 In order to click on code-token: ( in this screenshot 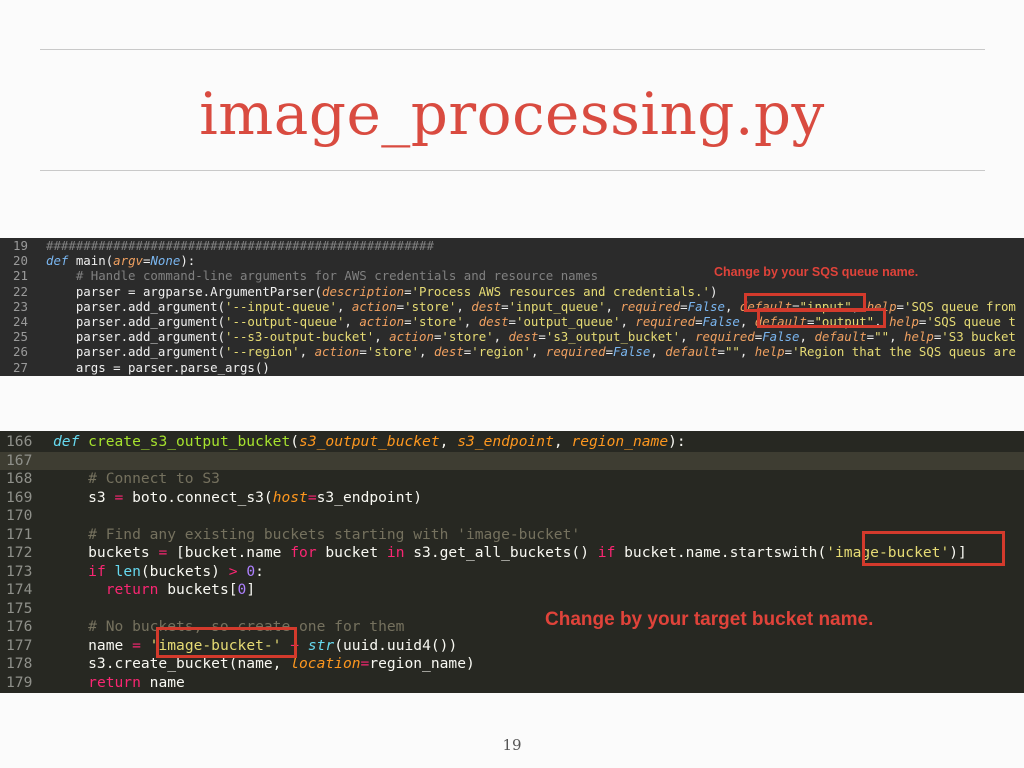, I will do `click(295, 441)`.